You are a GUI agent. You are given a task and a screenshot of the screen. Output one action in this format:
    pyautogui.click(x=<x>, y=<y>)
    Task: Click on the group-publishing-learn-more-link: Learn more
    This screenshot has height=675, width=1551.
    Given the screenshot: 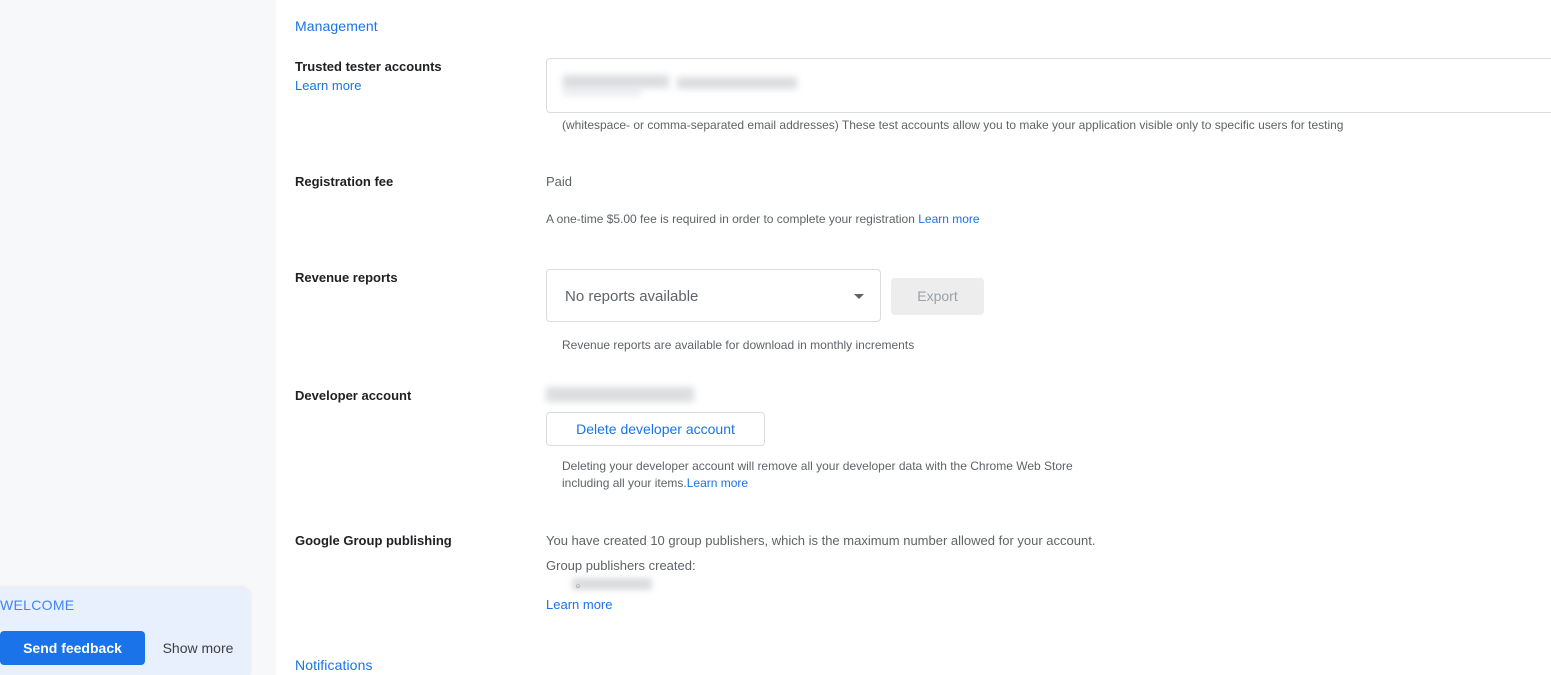 What is the action you would take?
    pyautogui.click(x=579, y=604)
    